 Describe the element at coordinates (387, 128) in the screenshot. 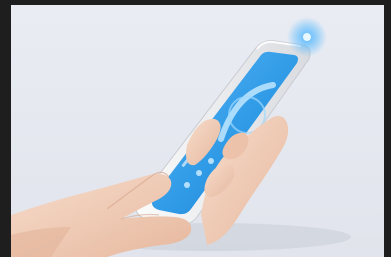

I see `frame-right-border` at that location.